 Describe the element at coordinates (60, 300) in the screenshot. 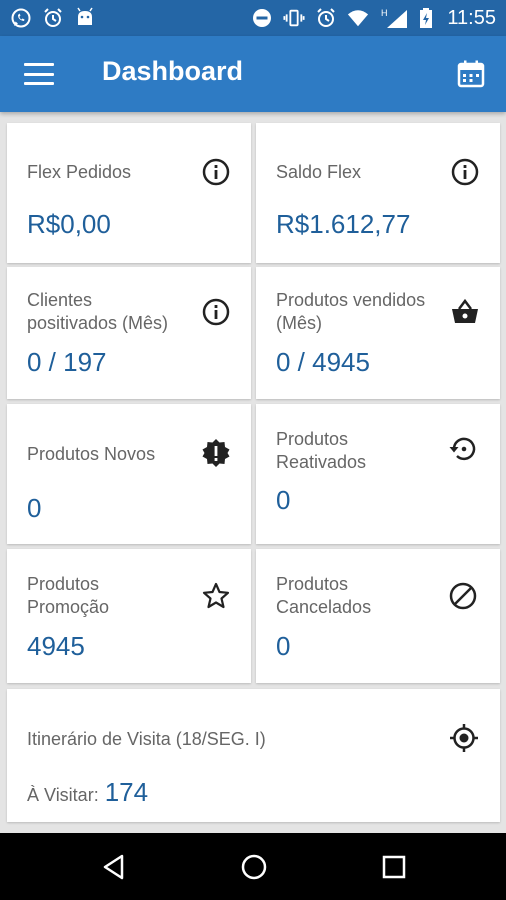

I see `card-label-line1: Clientes` at that location.